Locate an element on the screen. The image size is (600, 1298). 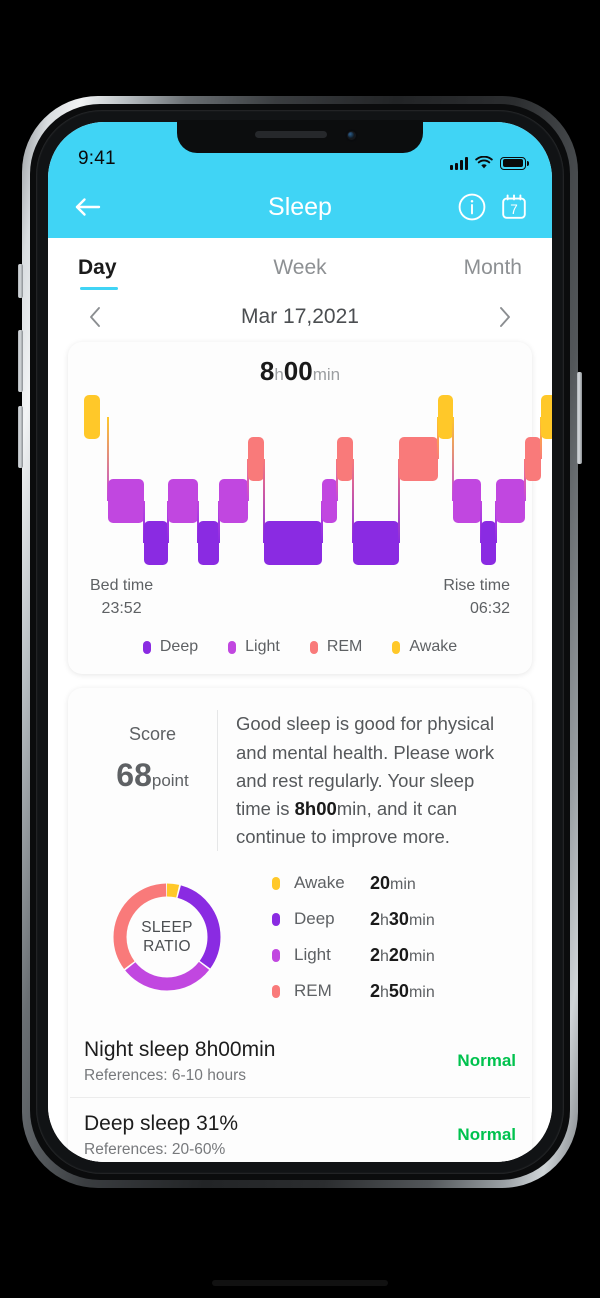
calendar-icon: 7 is located at coordinates (514, 207).